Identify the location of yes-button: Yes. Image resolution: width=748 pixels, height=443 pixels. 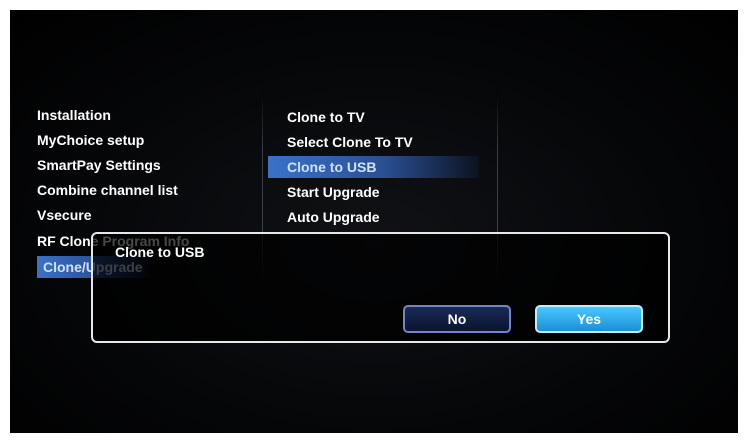
(589, 319).